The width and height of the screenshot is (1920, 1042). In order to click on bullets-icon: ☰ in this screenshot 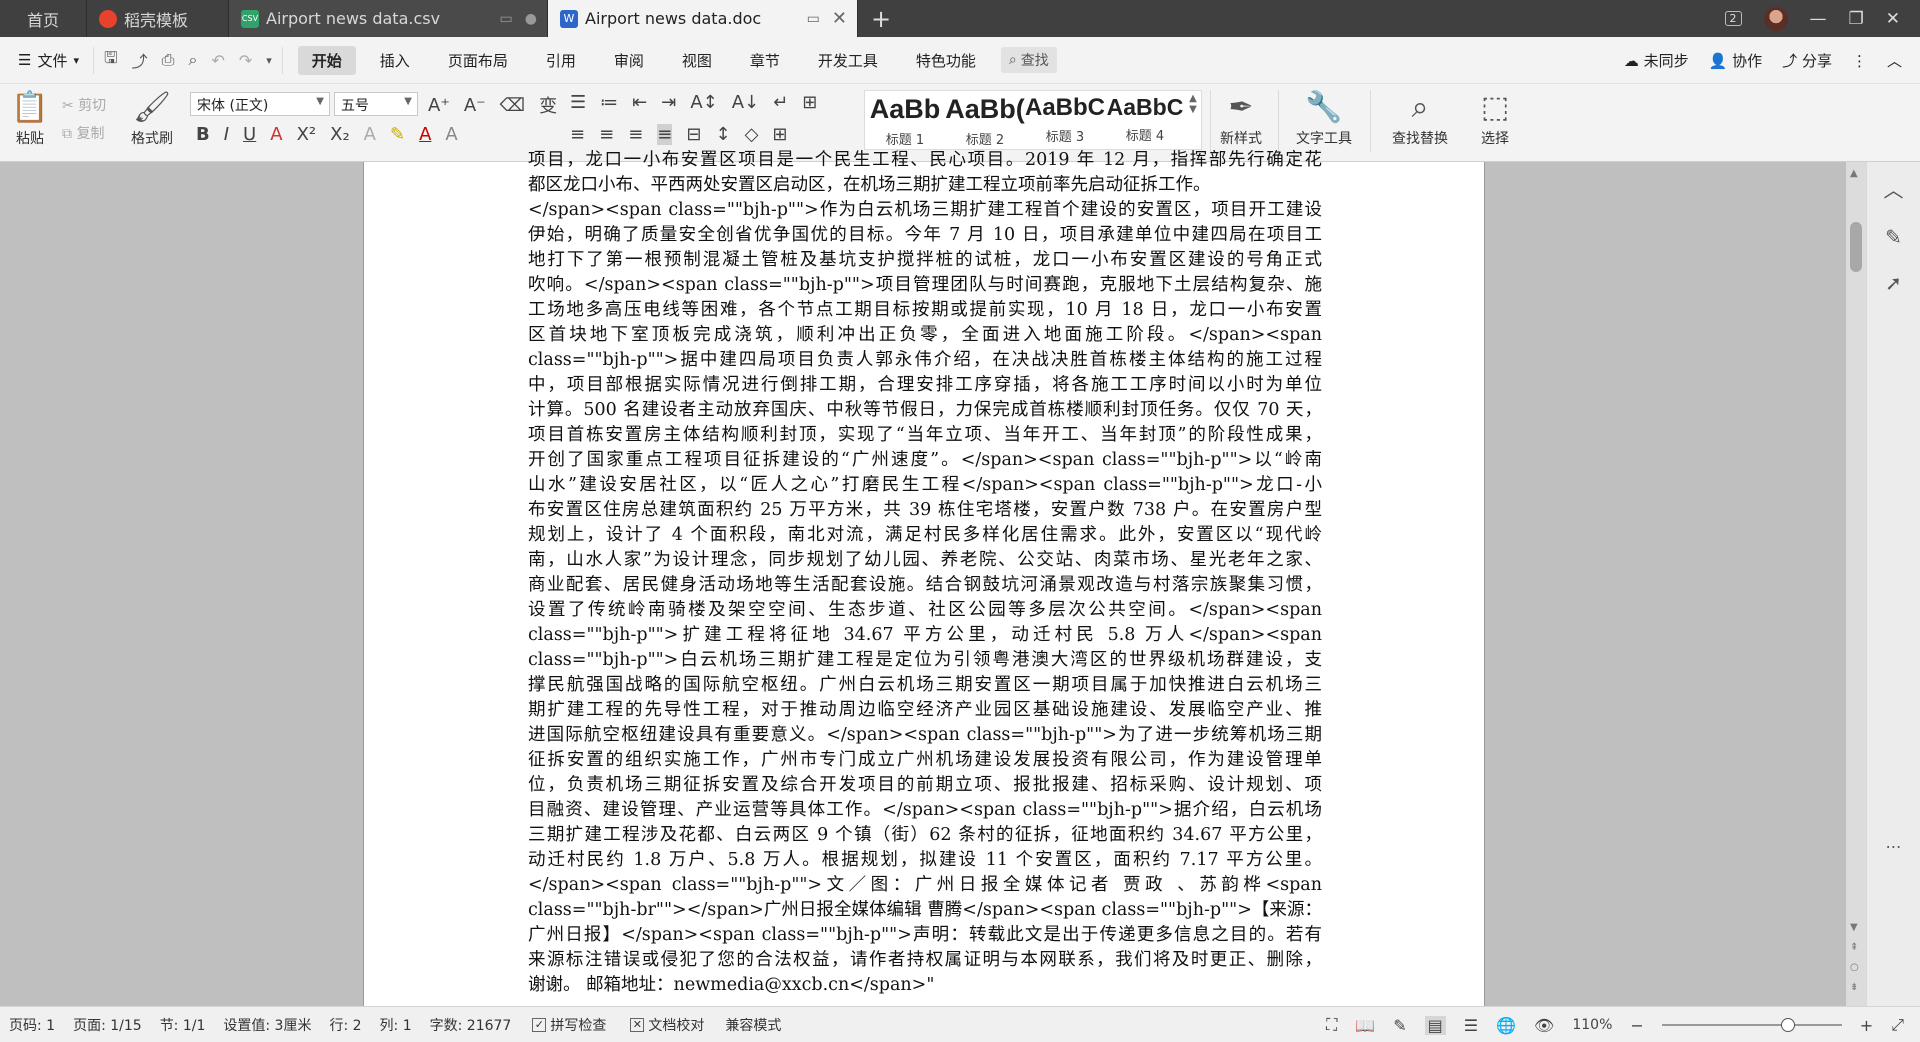, I will do `click(578, 102)`.